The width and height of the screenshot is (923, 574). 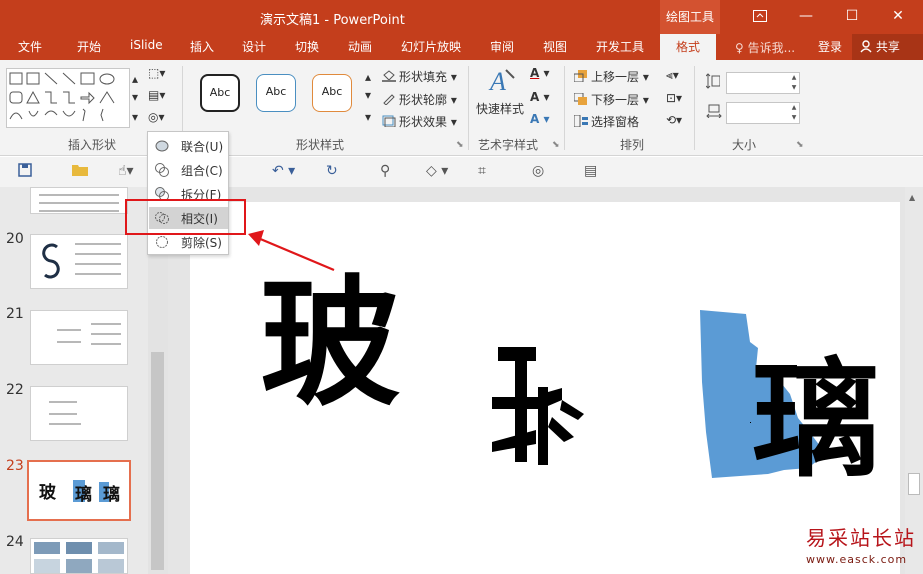 I want to click on gallery-scroll-down: ▾, so click(x=135, y=97).